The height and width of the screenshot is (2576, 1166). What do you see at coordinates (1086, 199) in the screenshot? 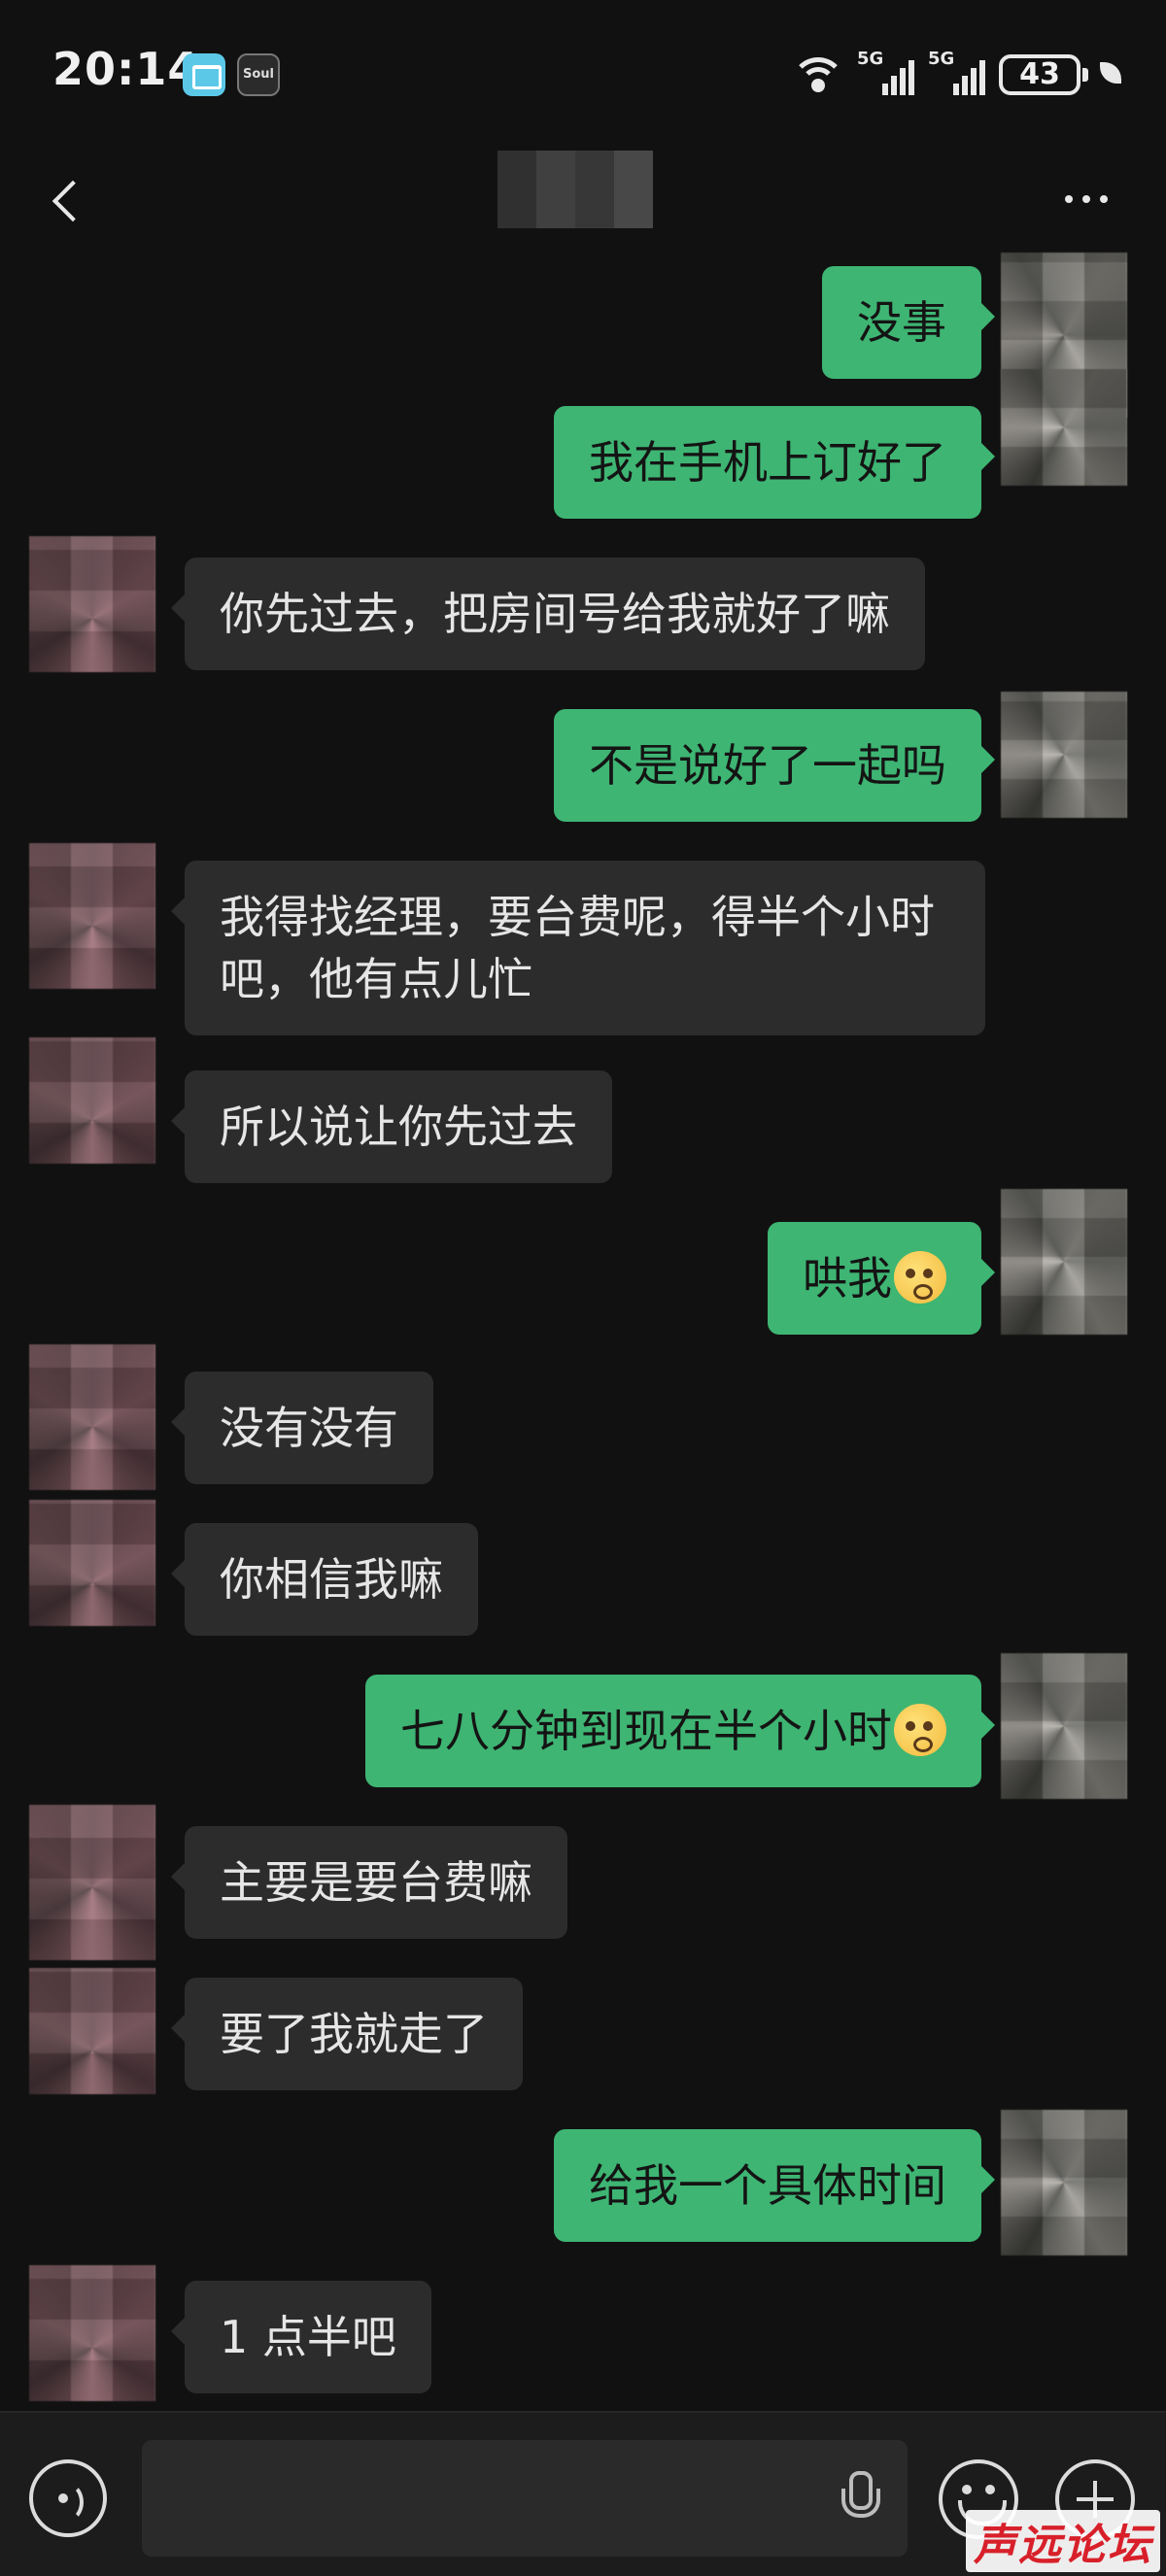
I see `more-options-button` at bounding box center [1086, 199].